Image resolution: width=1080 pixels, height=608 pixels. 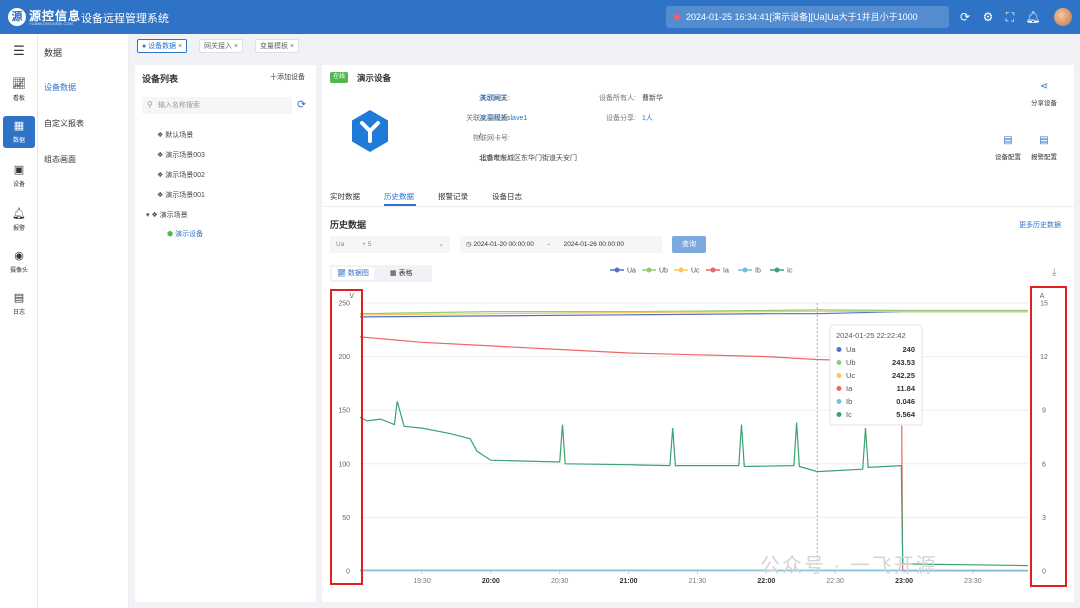 I want to click on calendar-icon: ◷, so click(x=469, y=244).